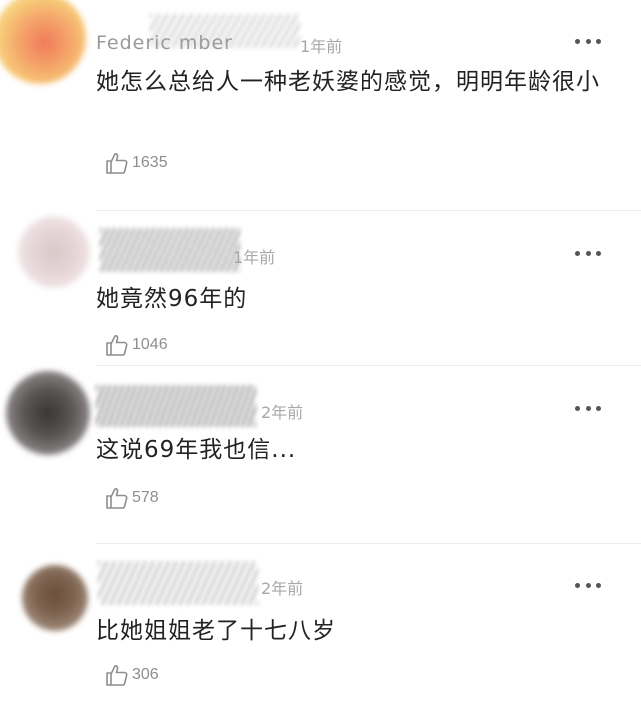  I want to click on username: Federic mber, so click(164, 43).